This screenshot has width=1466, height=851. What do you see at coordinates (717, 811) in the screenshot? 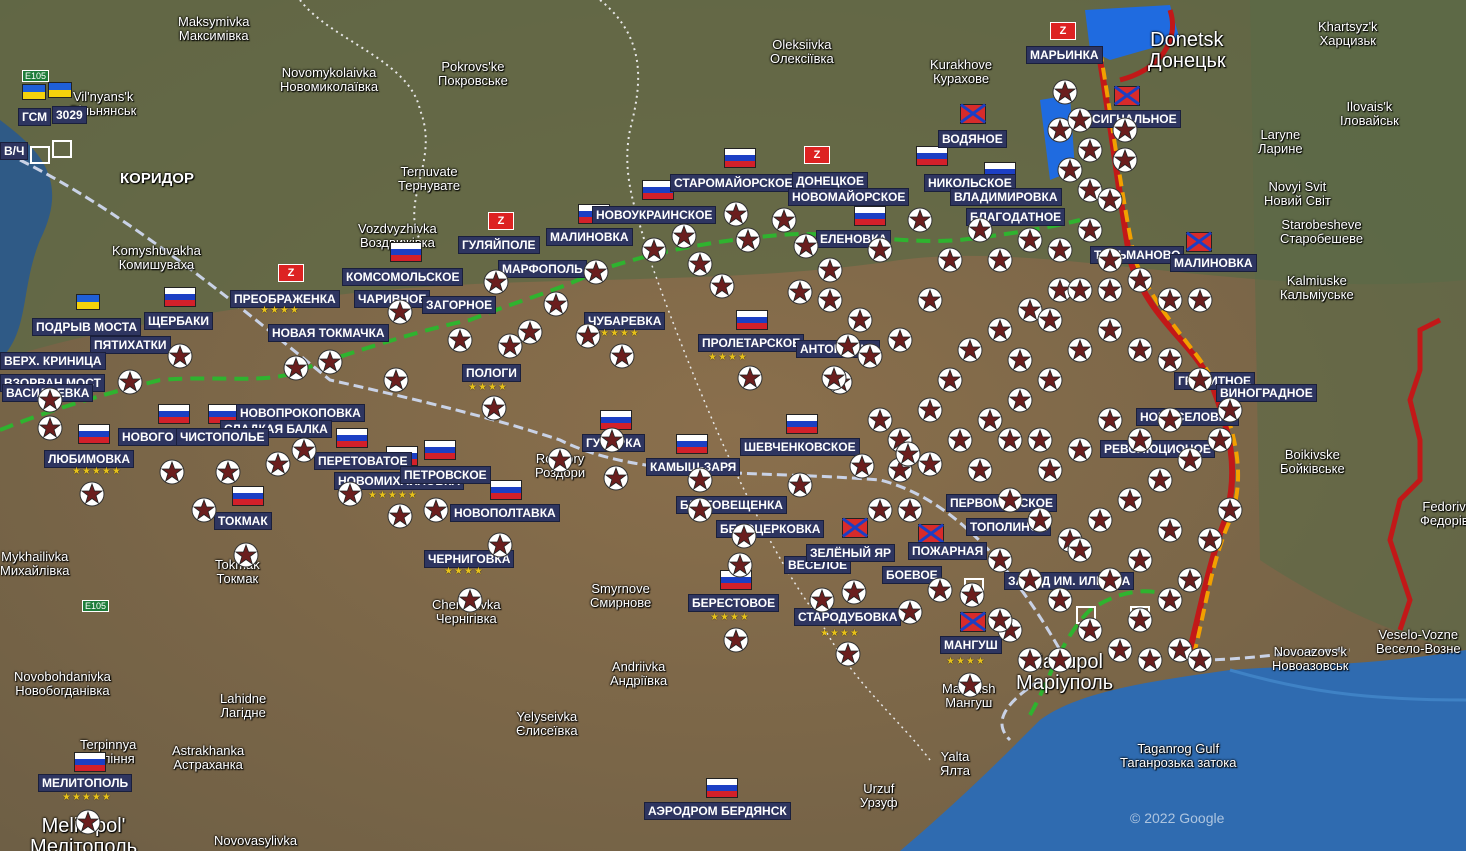
I see `settlement-label: АЭРОДРОМ БЕРДЯНСК` at bounding box center [717, 811].